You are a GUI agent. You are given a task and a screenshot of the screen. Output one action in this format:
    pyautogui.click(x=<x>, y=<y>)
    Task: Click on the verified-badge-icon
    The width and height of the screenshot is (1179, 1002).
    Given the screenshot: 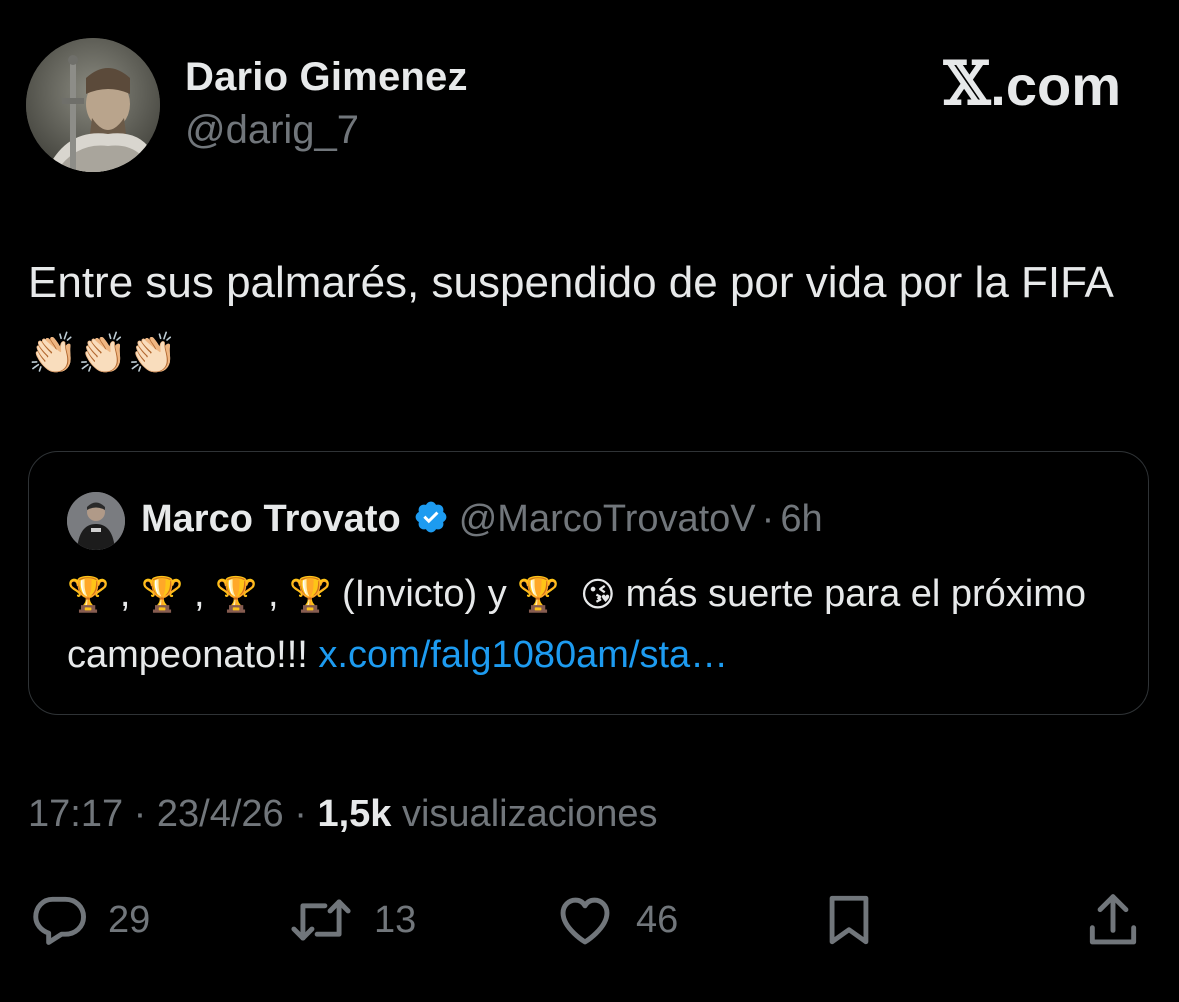 What is the action you would take?
    pyautogui.click(x=431, y=522)
    